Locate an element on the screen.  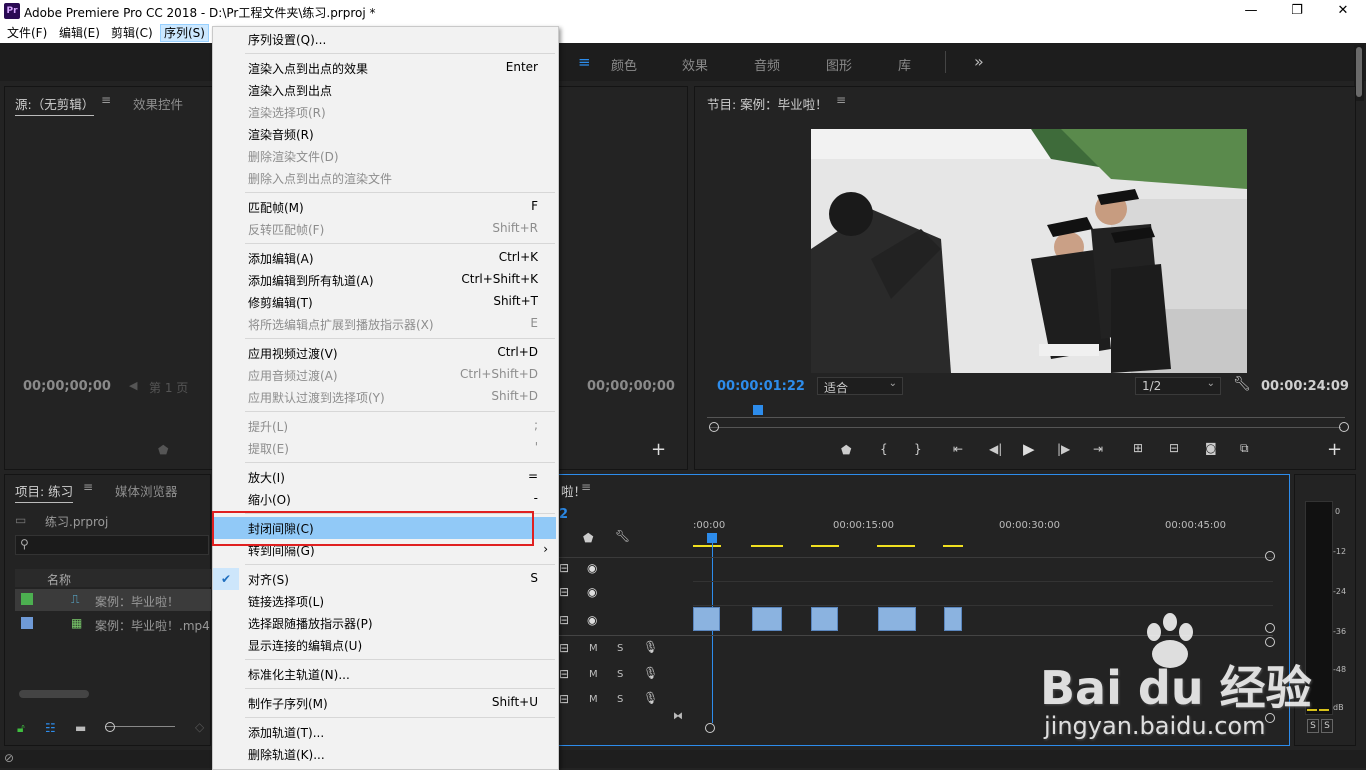
play-icon: ▶︎ is located at coordinates (1029, 449).